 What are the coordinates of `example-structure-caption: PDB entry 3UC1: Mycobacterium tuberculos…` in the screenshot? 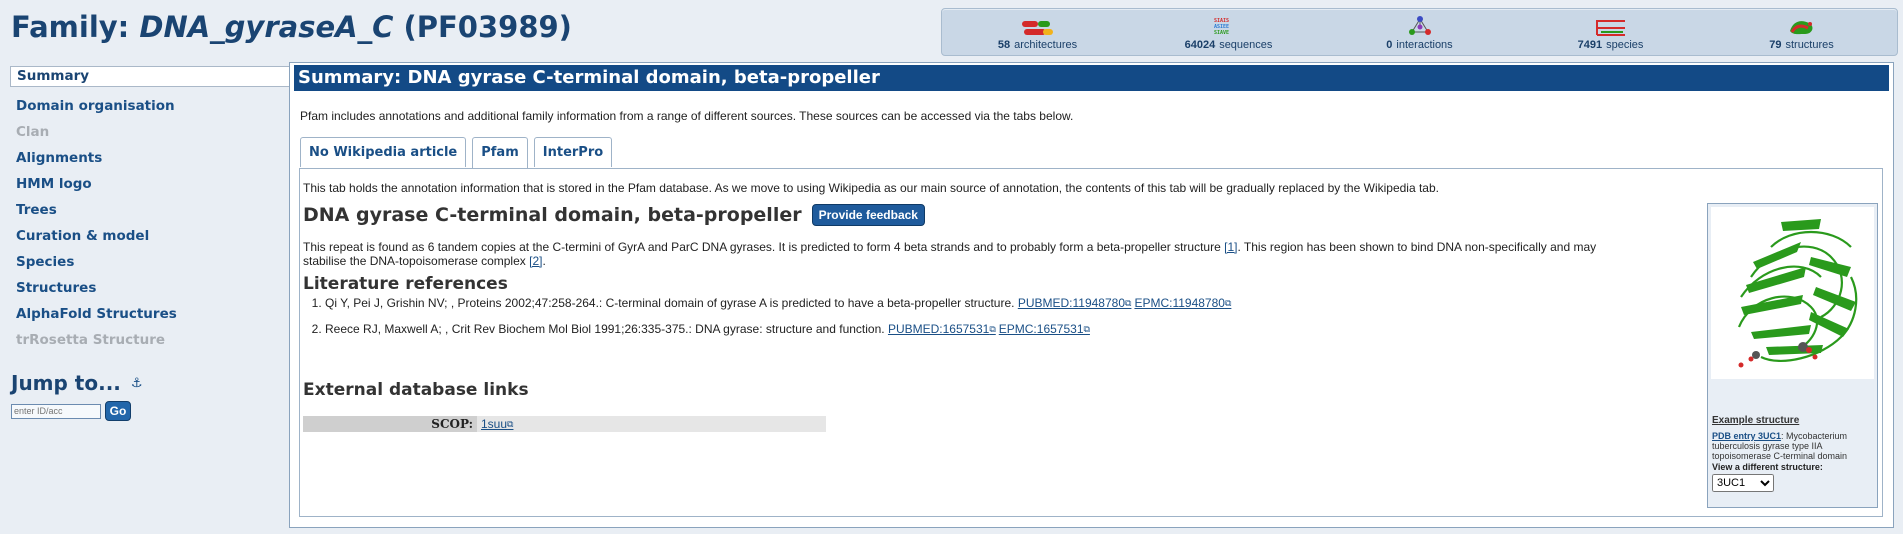 It's located at (1792, 446).